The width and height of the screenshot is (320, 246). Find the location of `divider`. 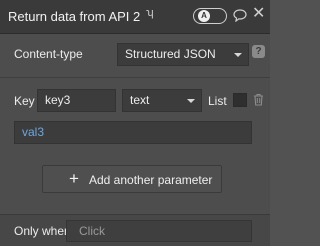

divider is located at coordinates (135, 77).